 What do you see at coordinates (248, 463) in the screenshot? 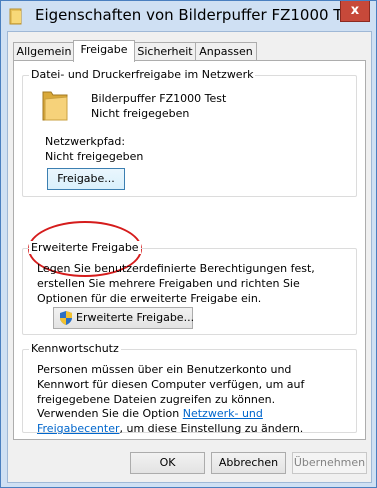
I see `cancel-button: Abbrechen` at bounding box center [248, 463].